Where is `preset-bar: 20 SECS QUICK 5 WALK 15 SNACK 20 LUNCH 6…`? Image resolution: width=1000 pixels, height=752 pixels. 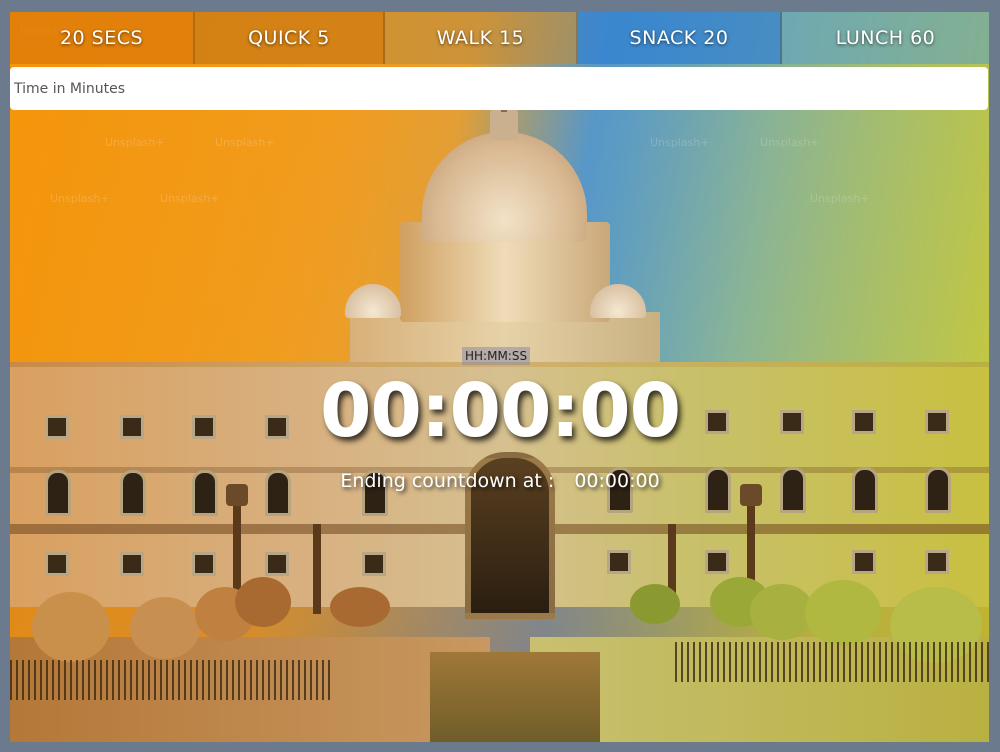 preset-bar: 20 SECS QUICK 5 WALK 15 SNACK 20 LUNCH 6… is located at coordinates (499, 38).